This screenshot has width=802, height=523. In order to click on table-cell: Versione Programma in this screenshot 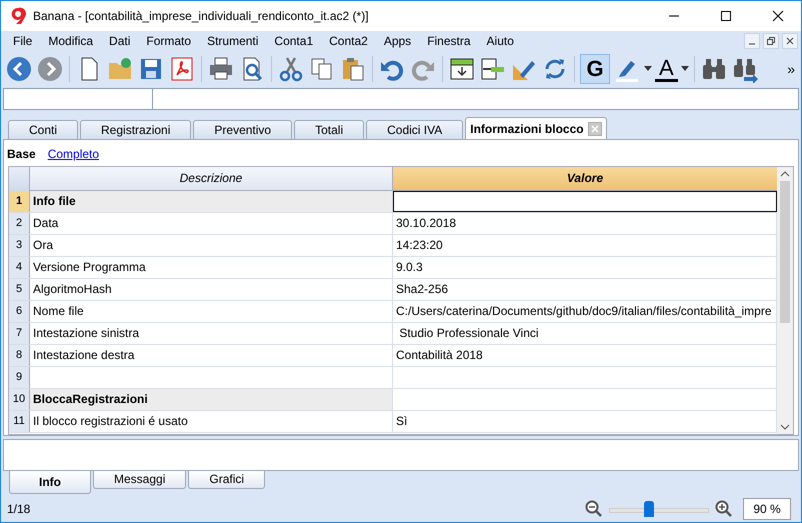, I will do `click(211, 267)`.